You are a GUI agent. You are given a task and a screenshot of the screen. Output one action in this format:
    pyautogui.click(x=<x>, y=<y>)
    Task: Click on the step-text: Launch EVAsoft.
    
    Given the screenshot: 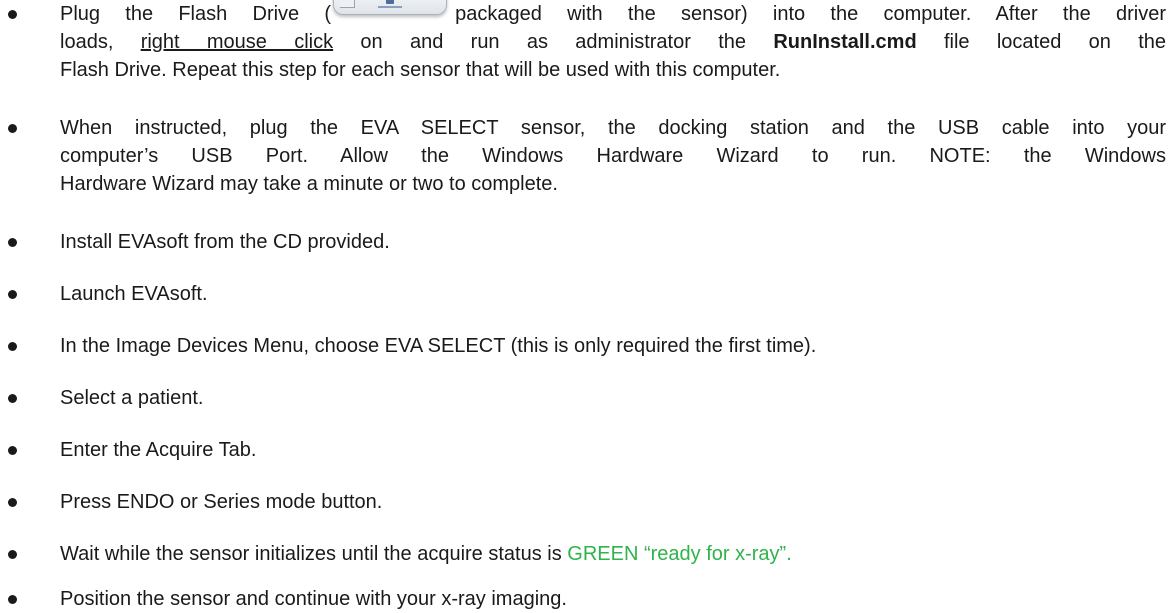 What is the action you would take?
    pyautogui.click(x=134, y=294)
    